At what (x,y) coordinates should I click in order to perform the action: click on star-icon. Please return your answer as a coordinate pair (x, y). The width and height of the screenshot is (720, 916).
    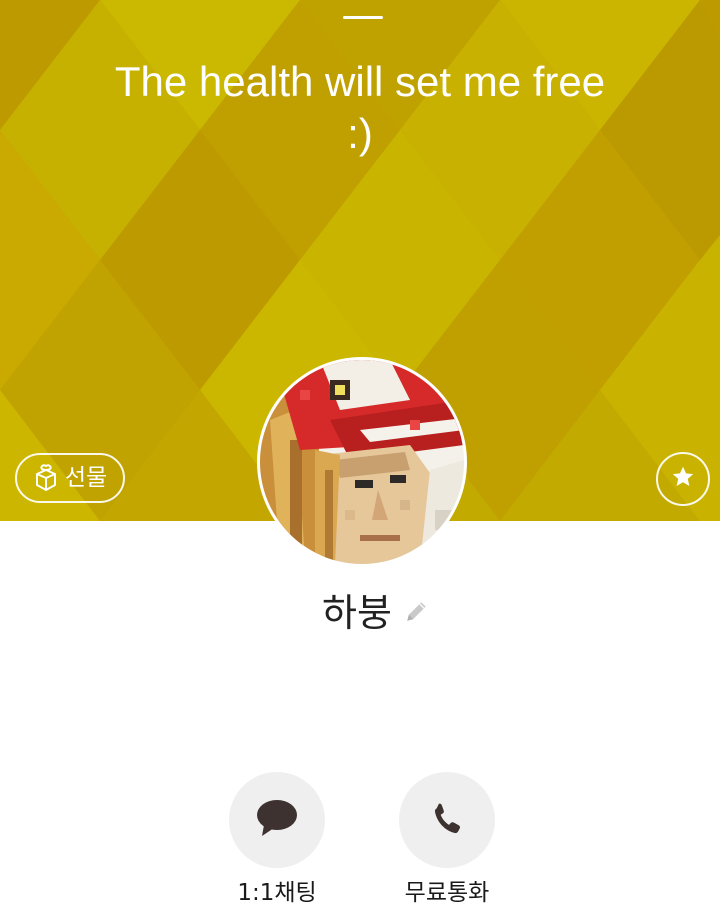
    Looking at the image, I should click on (683, 479).